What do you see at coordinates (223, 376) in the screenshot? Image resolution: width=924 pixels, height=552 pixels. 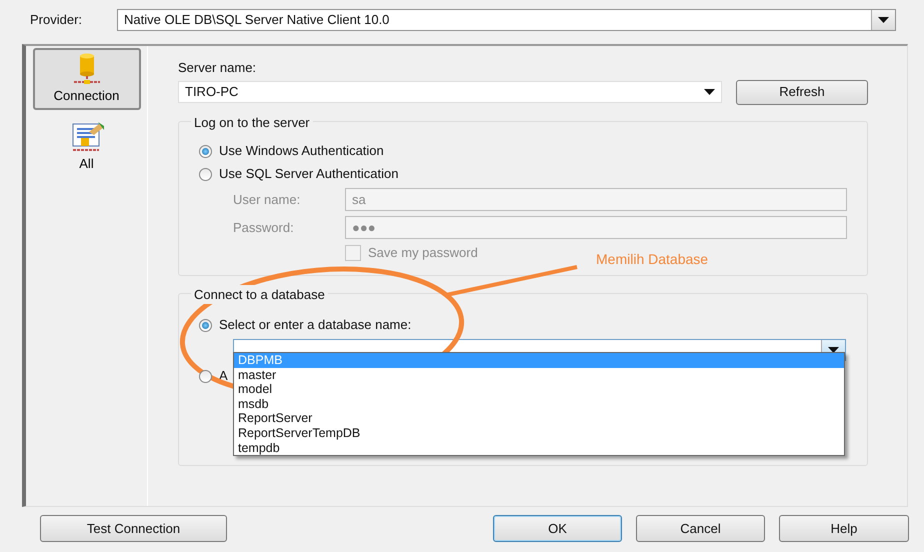 I see `radio-label: A` at bounding box center [223, 376].